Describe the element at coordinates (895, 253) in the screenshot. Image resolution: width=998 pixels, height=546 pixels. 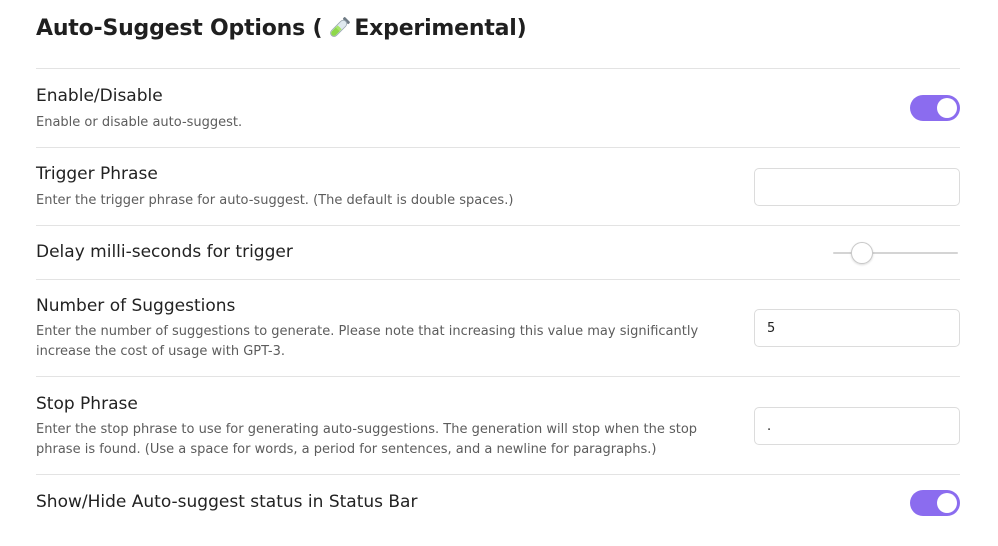
I see `delay-slider` at that location.